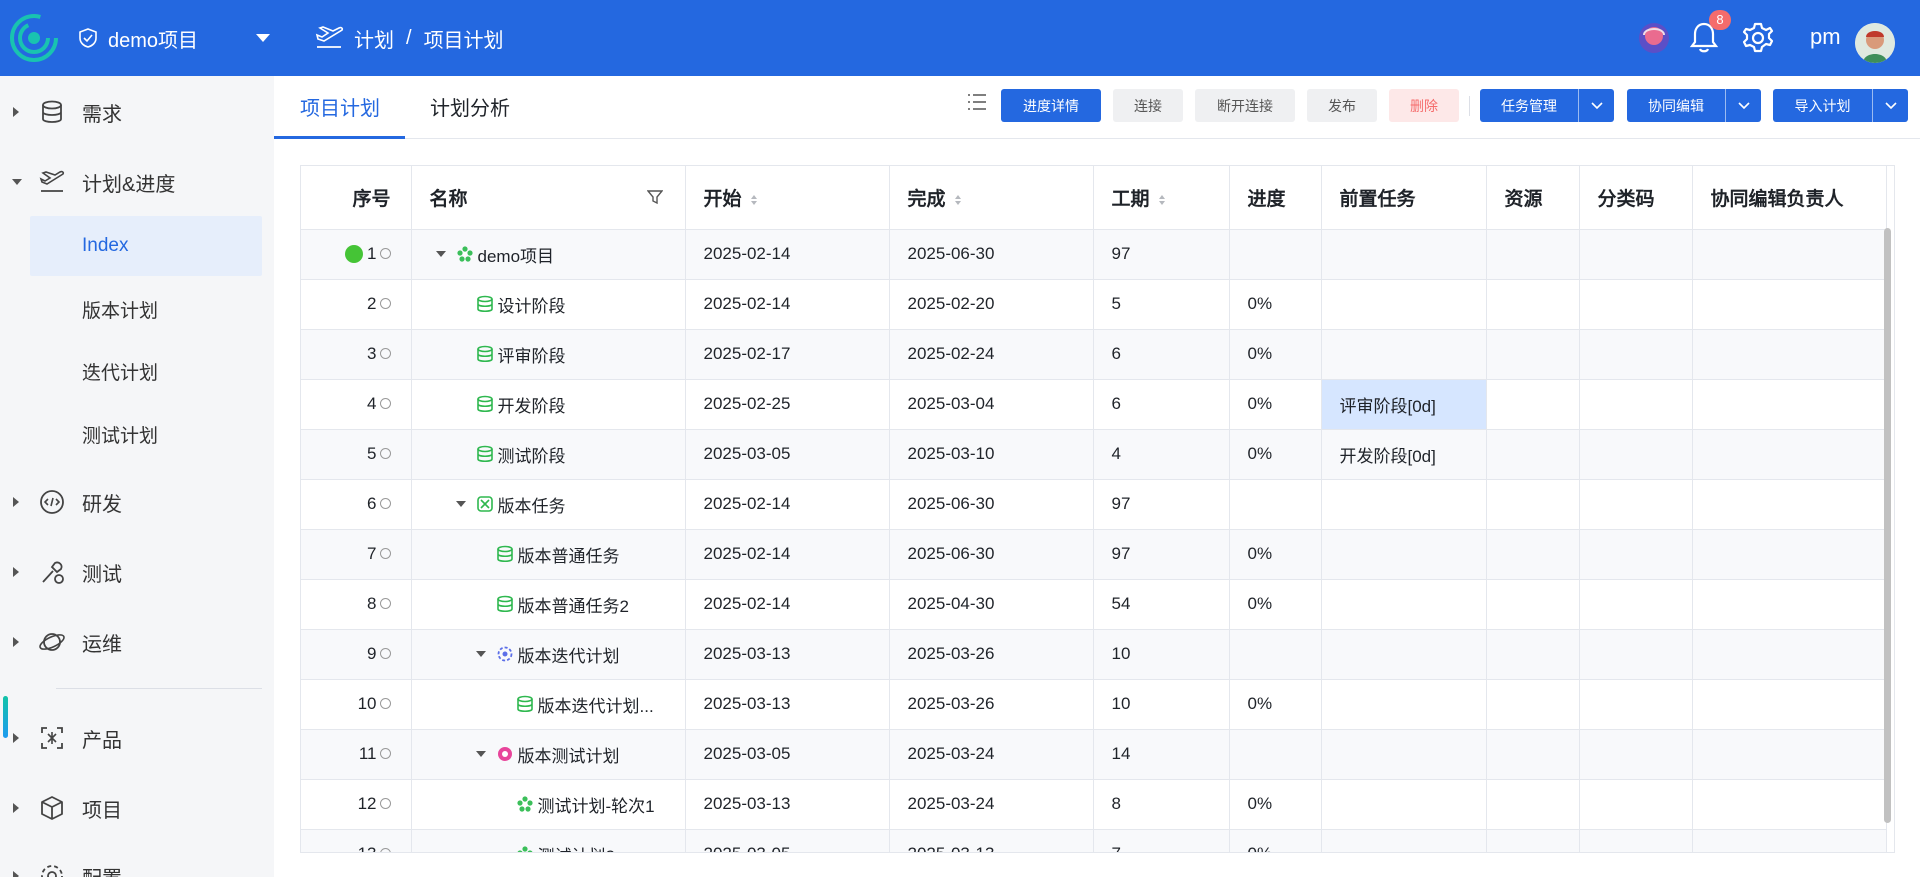  Describe the element at coordinates (1424, 105) in the screenshot. I see `delete-button: 删除` at that location.